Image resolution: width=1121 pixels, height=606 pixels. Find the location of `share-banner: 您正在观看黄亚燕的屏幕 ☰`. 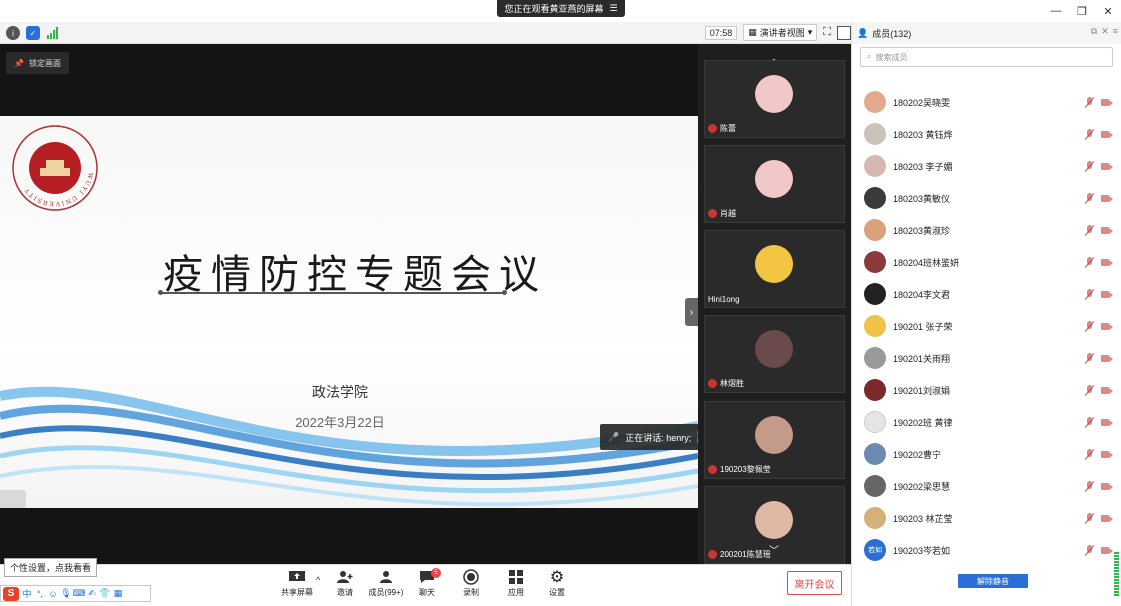

share-banner: 您正在观看黄亚燕的屏幕 ☰ is located at coordinates (561, 8).